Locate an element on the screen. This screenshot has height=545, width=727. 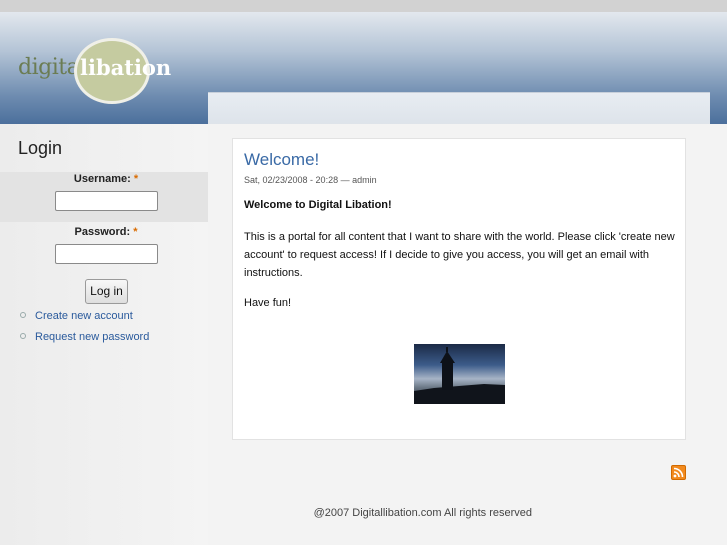
create-account-link: Create new account is located at coordinates (84, 316).